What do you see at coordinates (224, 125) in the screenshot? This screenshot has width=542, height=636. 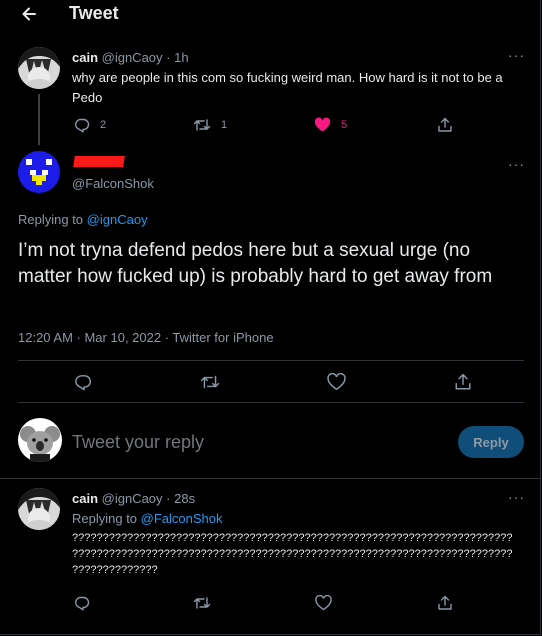 I see `retweet-count: 1` at bounding box center [224, 125].